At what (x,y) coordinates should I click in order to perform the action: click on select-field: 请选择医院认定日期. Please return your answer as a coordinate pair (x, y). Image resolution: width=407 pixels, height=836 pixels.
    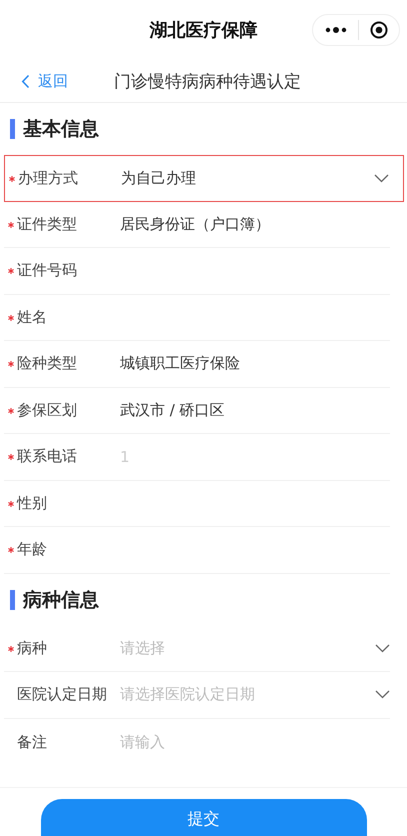
    Looking at the image, I should click on (187, 694).